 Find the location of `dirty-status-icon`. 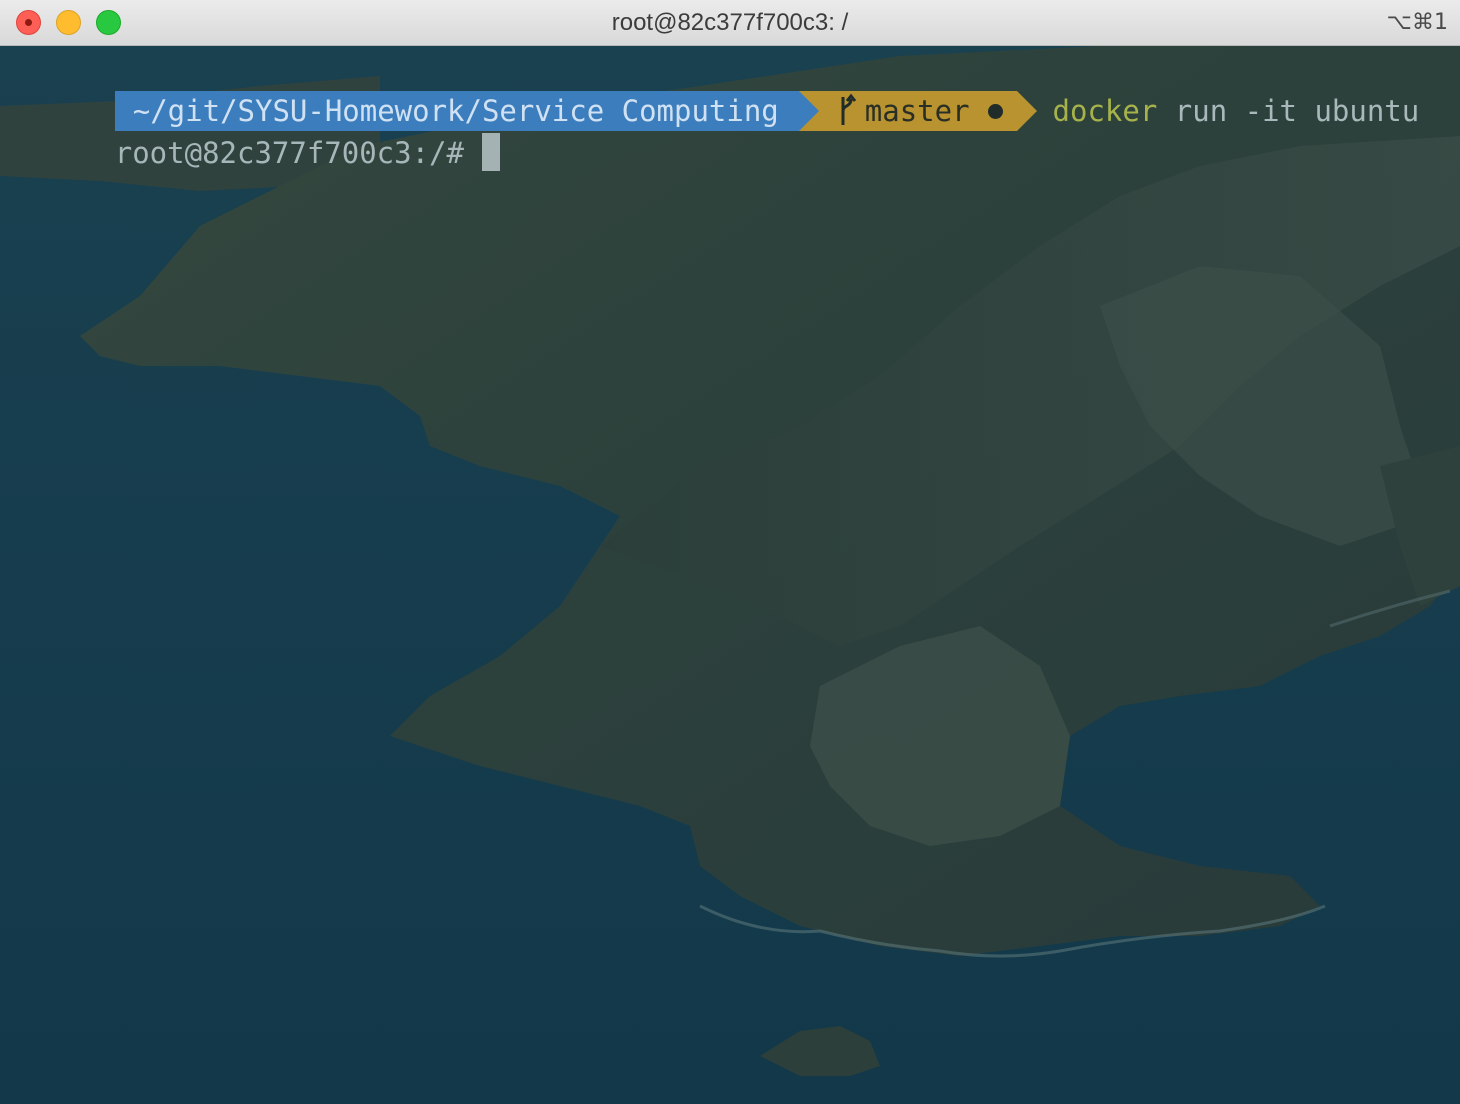

dirty-status-icon is located at coordinates (995, 111).